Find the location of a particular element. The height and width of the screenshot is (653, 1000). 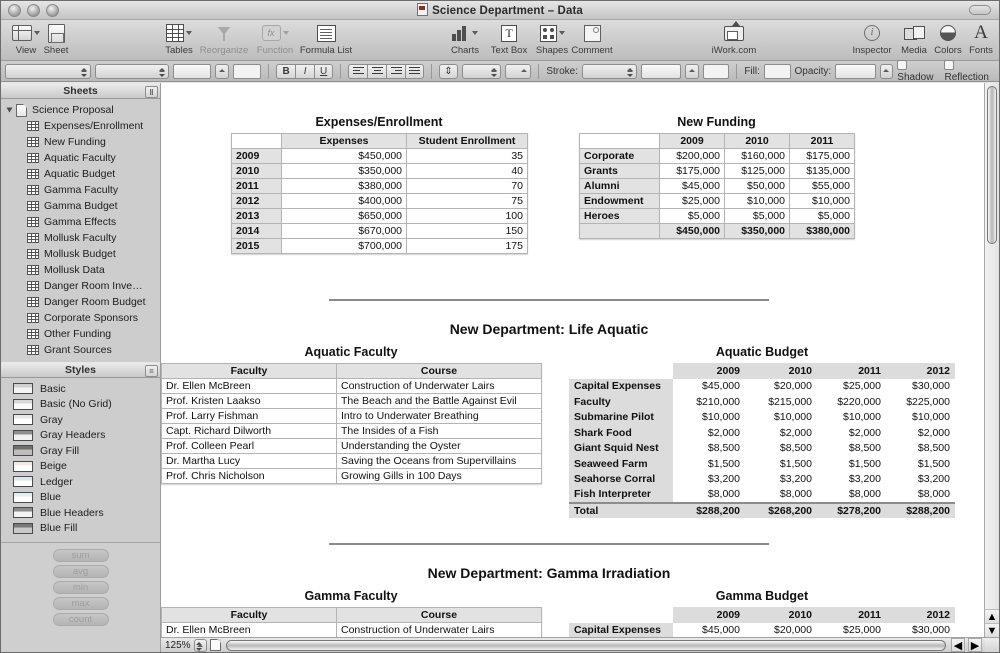

vertical-scrollbar-thumb is located at coordinates (992, 165).